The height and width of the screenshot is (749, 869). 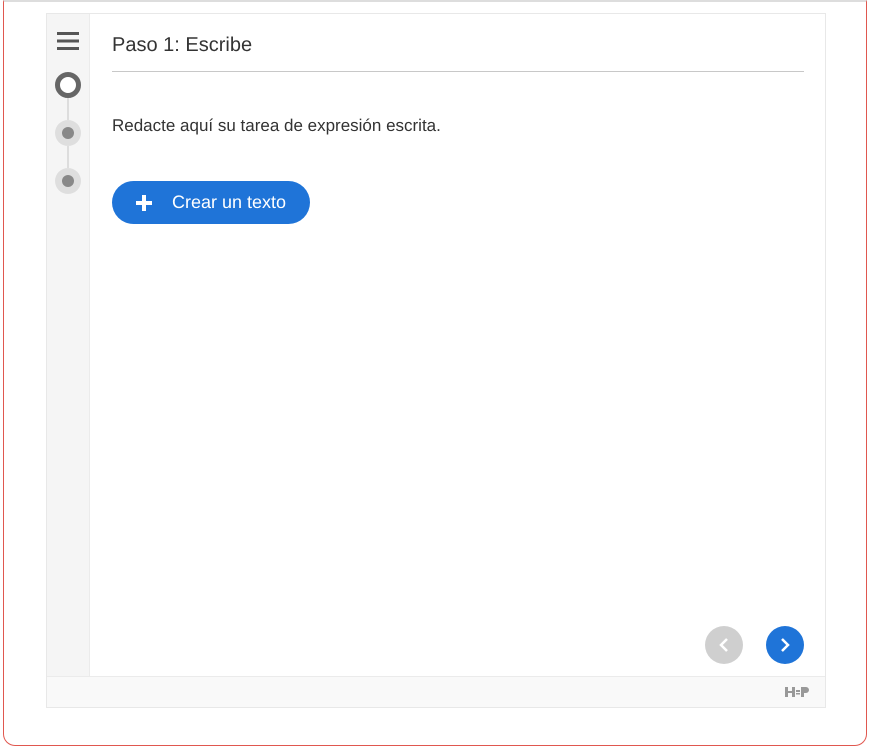 I want to click on chevron-right-icon, so click(x=785, y=645).